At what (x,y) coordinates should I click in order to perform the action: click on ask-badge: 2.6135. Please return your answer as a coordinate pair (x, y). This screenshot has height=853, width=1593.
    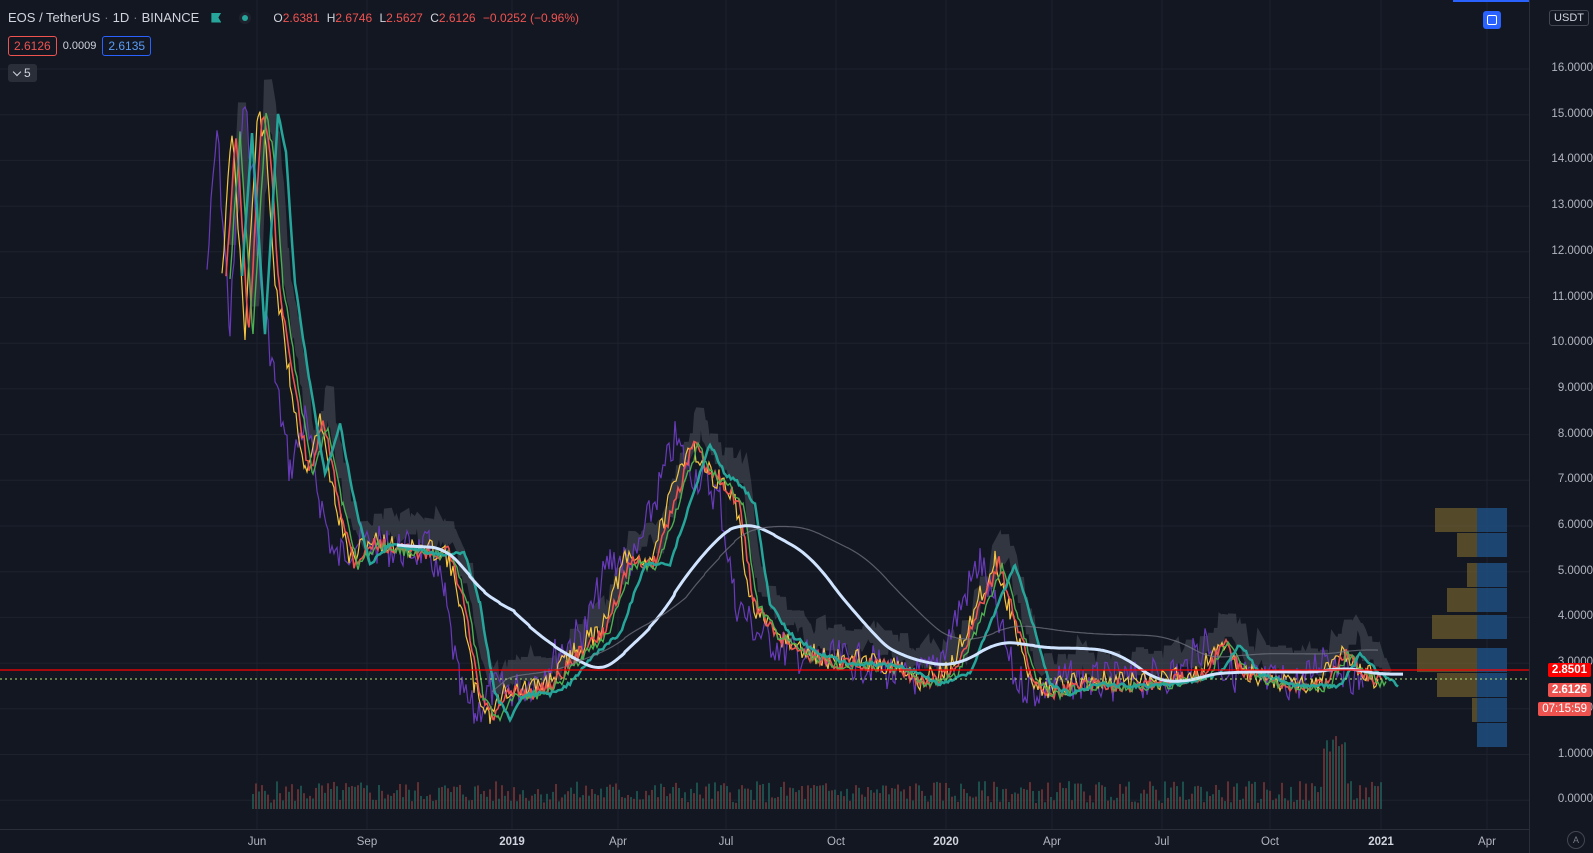
    Looking at the image, I should click on (127, 46).